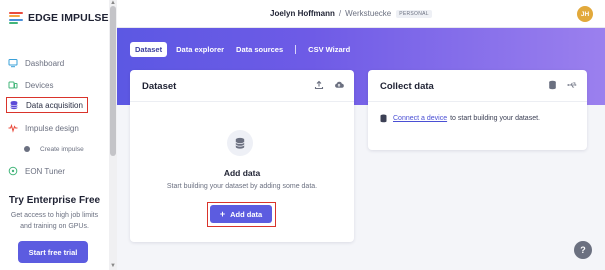 The height and width of the screenshot is (270, 605). What do you see at coordinates (68, 18) in the screenshot?
I see `logo-text: EDGE IMPULSE` at bounding box center [68, 18].